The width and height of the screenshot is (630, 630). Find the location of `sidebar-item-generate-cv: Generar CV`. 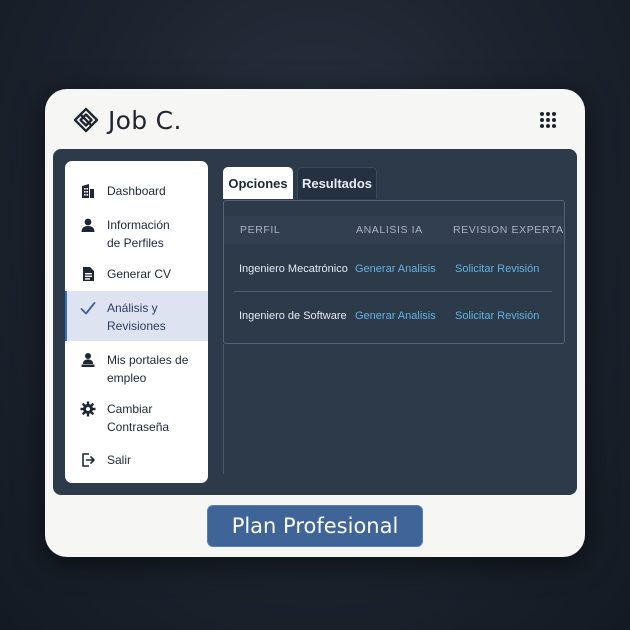

sidebar-item-generate-cv: Generar CV is located at coordinates (136, 274).